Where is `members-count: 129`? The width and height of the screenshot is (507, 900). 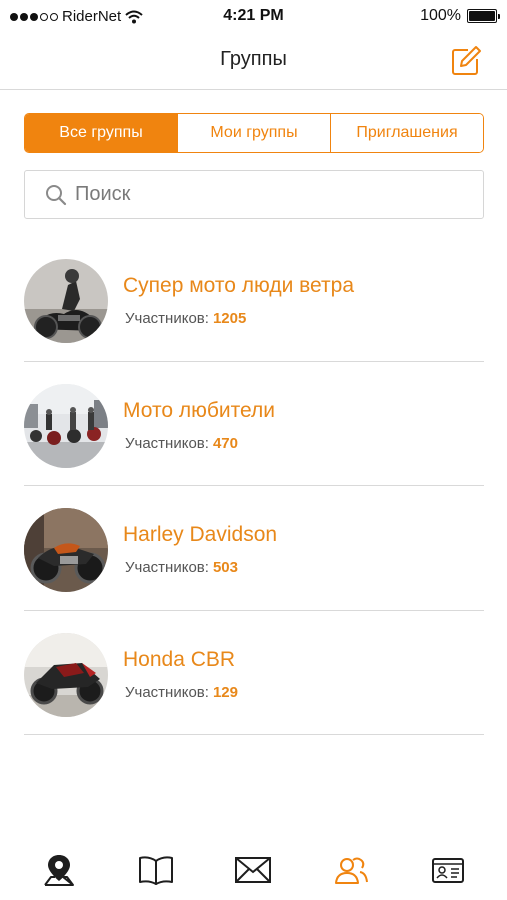
members-count: 129 is located at coordinates (225, 692).